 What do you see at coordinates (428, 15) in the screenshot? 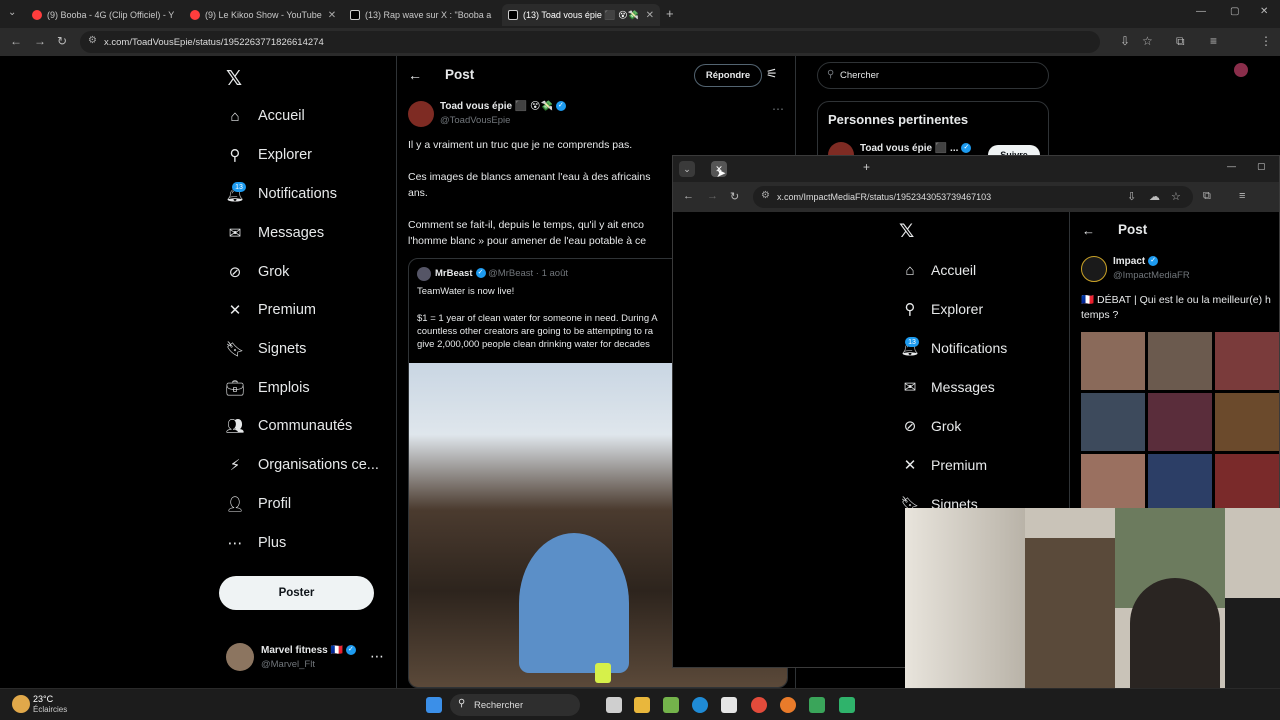
I see `tab-title: (13) Rap wave sur X : "Booba a` at bounding box center [428, 15].